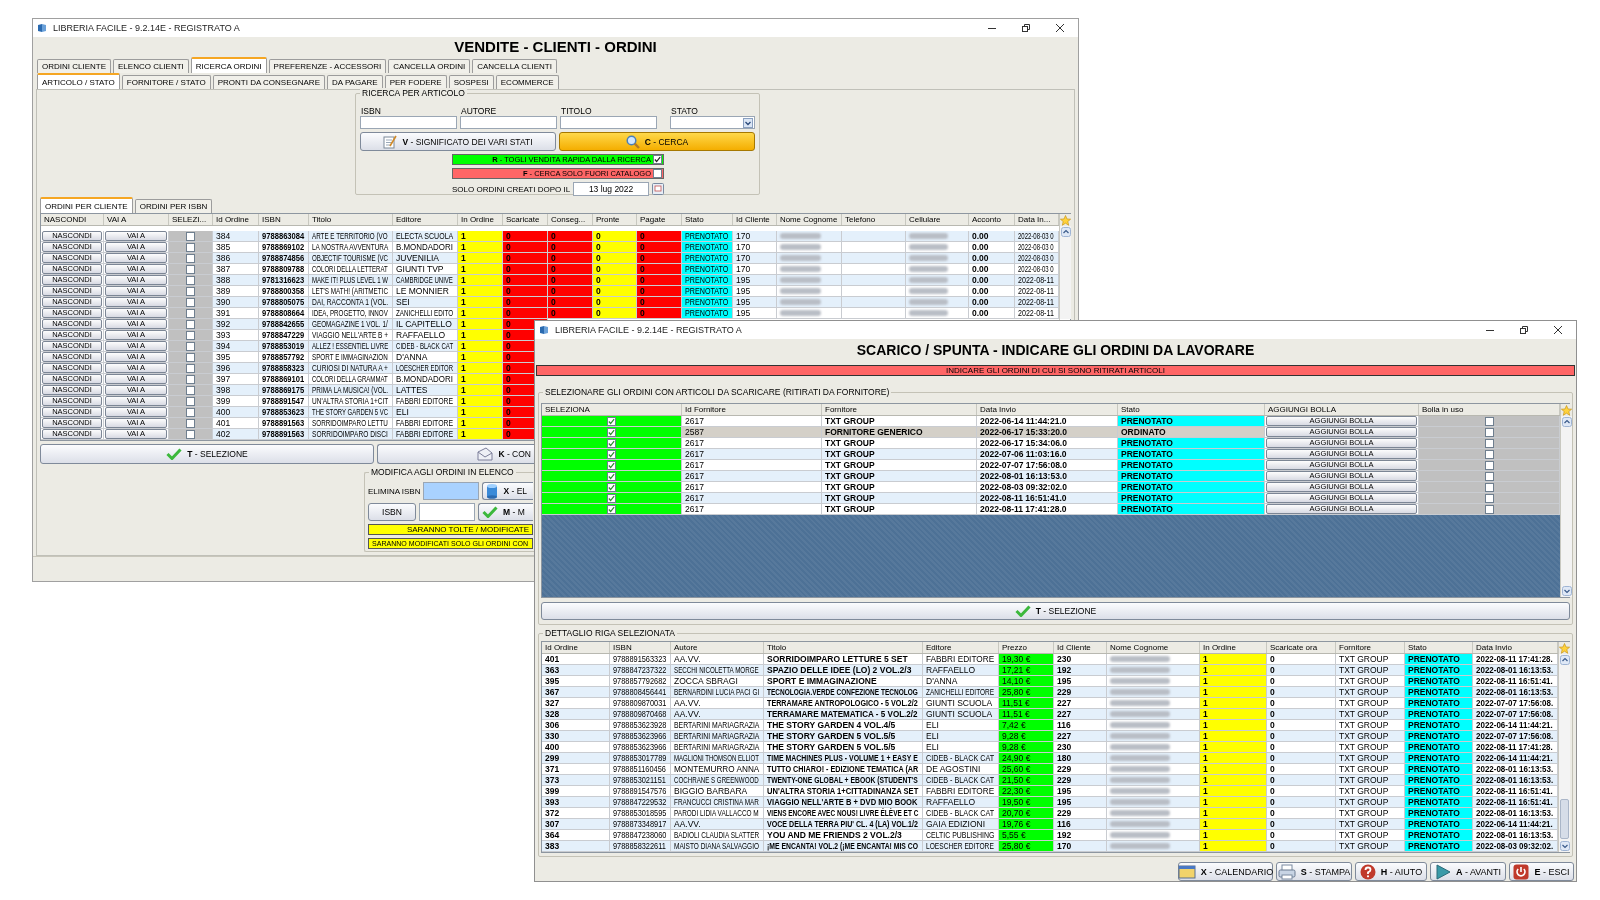 This screenshot has width=1600, height=900. What do you see at coordinates (899, 498) in the screenshot?
I see `table-cell: TXT GROUP` at bounding box center [899, 498].